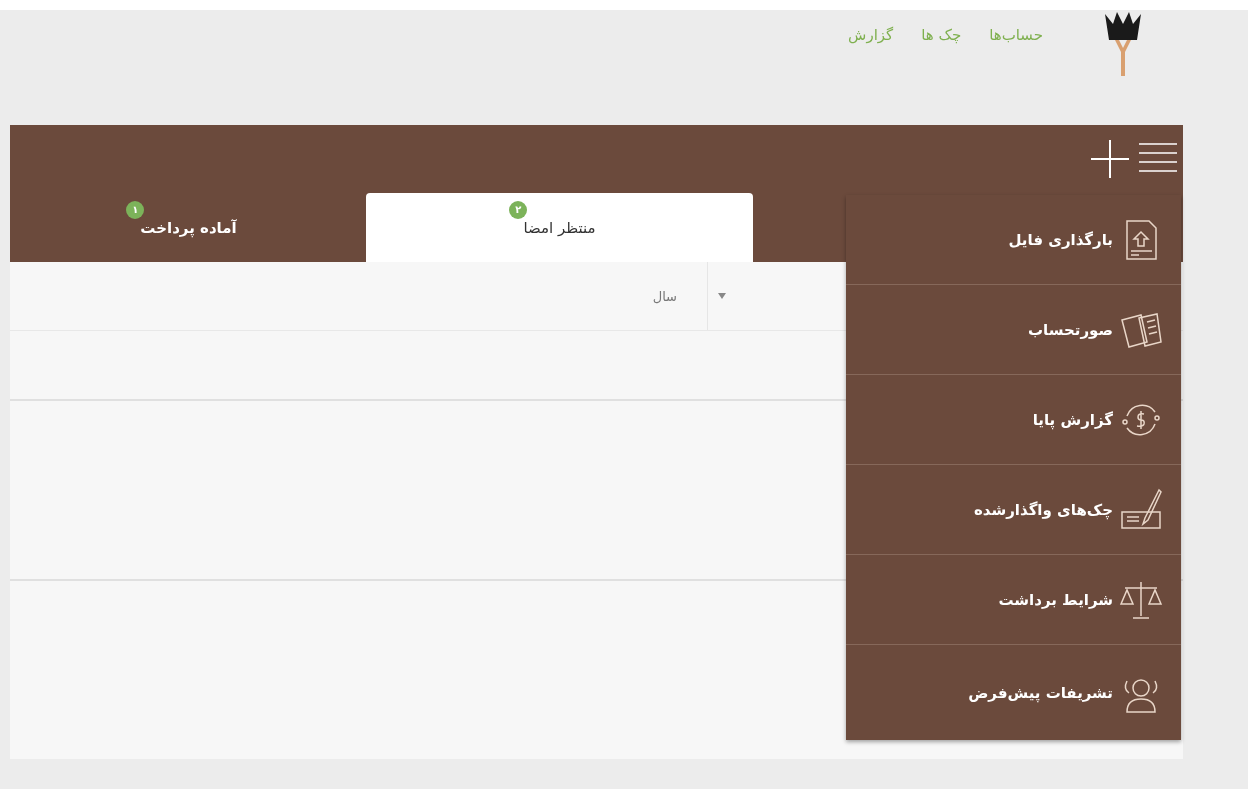  What do you see at coordinates (559, 227) in the screenshot?
I see `tab: منتظر امضا ۲` at bounding box center [559, 227].